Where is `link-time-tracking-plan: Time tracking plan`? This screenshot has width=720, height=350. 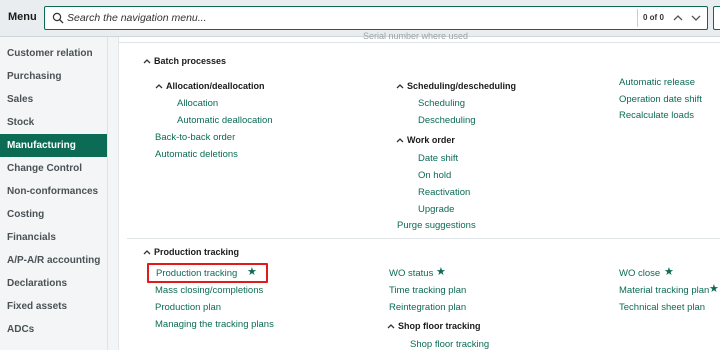 link-time-tracking-plan: Time tracking plan is located at coordinates (427, 290).